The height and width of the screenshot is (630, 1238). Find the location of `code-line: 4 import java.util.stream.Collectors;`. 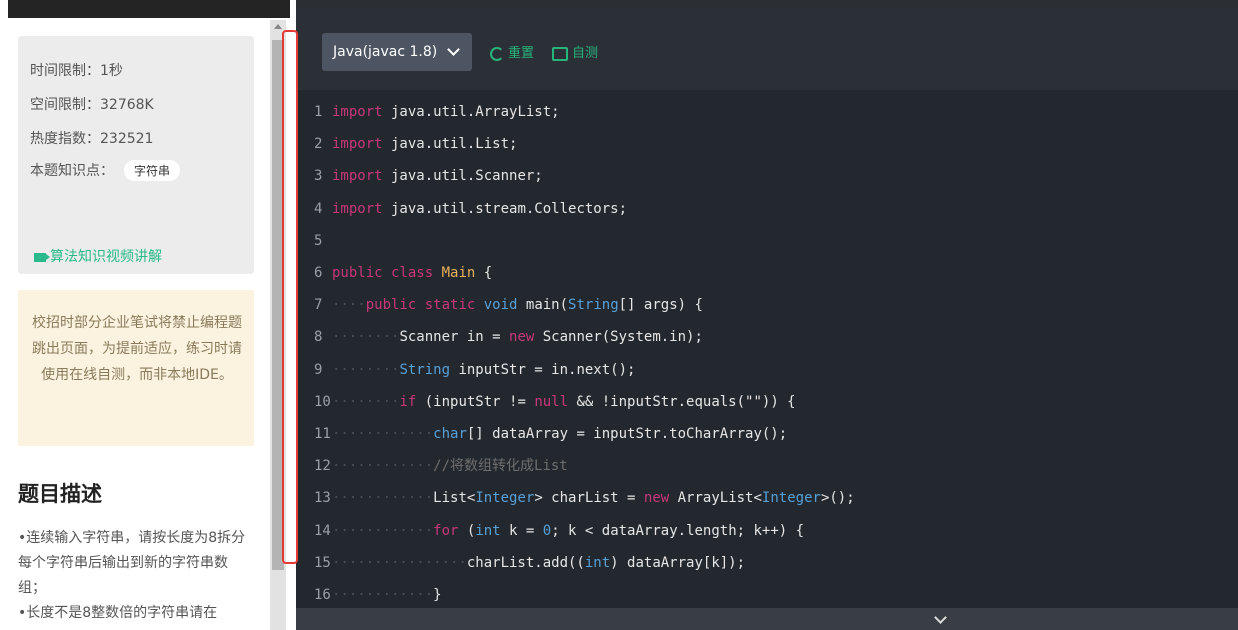

code-line: 4 import java.util.stream.Collectors; is located at coordinates (461, 209).